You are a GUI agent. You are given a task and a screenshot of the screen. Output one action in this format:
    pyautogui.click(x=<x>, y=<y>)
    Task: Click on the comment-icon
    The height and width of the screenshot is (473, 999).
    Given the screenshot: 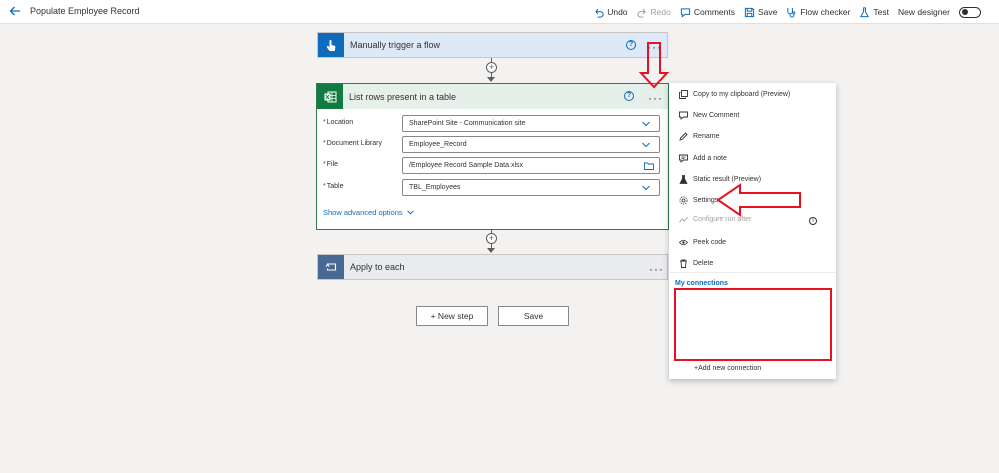 What is the action you would take?
    pyautogui.click(x=685, y=12)
    